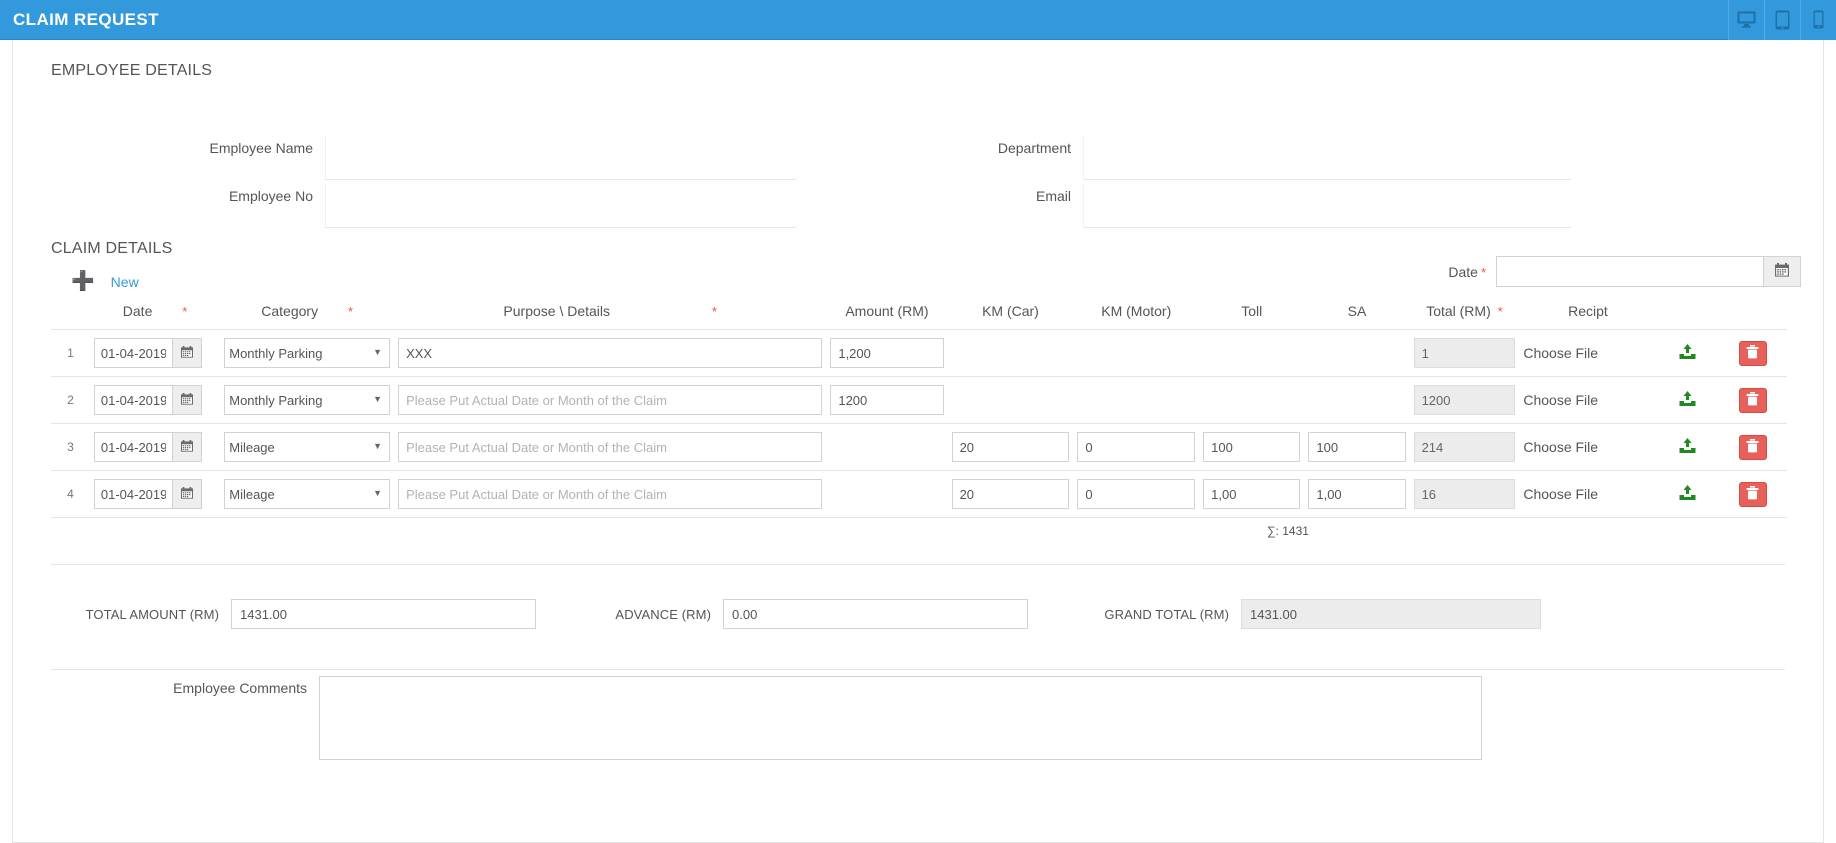 Image resolution: width=1836 pixels, height=843 pixels. Describe the element at coordinates (1357, 311) in the screenshot. I see `header-sa: SA` at that location.